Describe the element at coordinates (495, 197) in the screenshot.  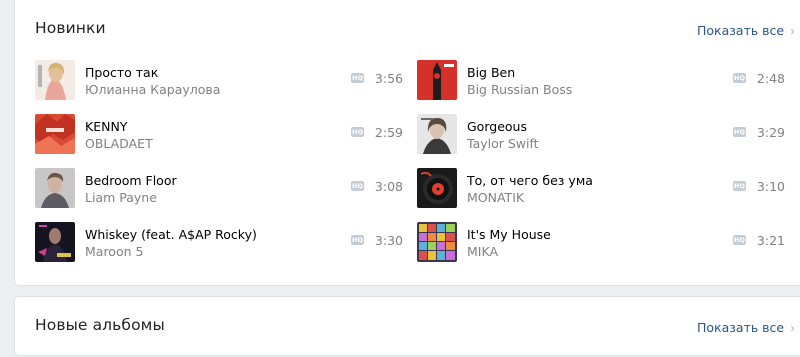
I see `track-artist: MONATIK` at that location.